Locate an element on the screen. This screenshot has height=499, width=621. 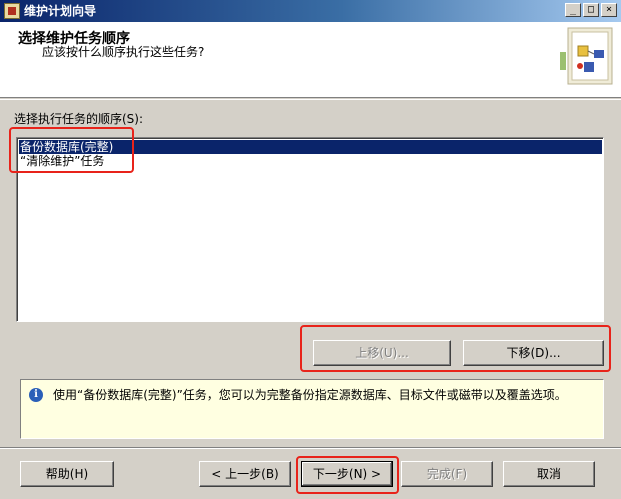
window-title: 维护计划向导 is located at coordinates (60, 11).